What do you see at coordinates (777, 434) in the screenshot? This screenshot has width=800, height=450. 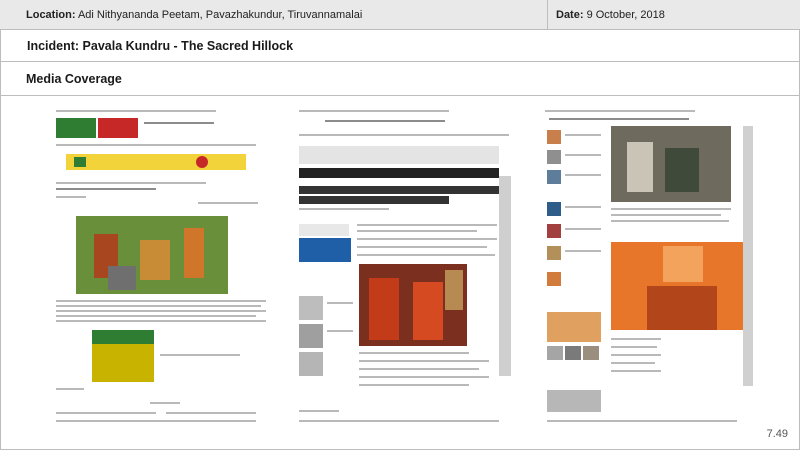 I see `page-number: 7.49` at bounding box center [777, 434].